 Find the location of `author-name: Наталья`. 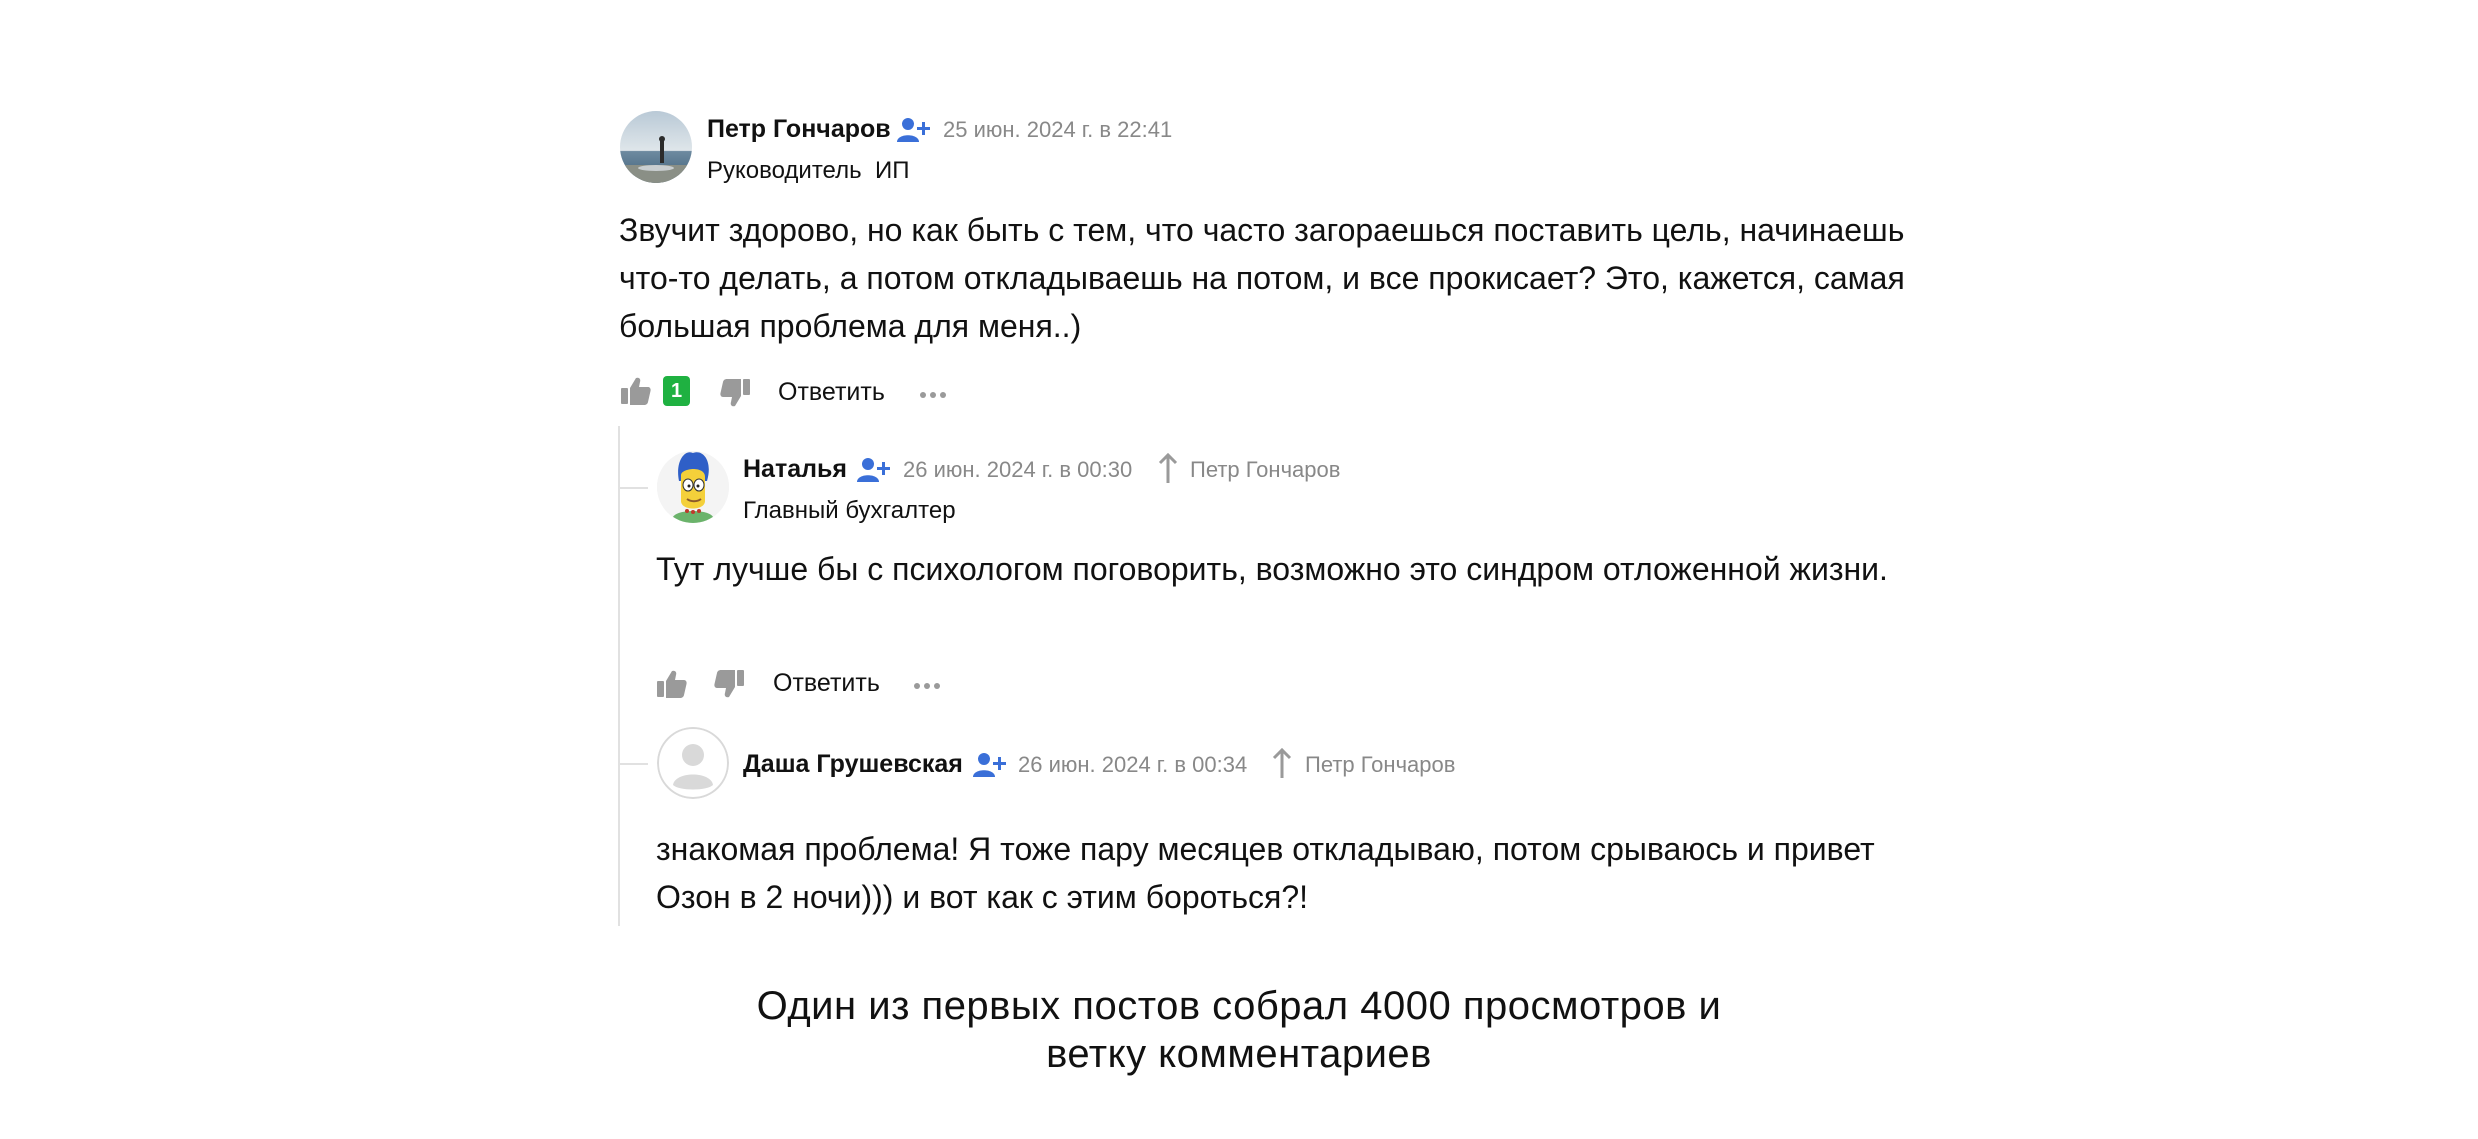

author-name: Наталья is located at coordinates (795, 469).